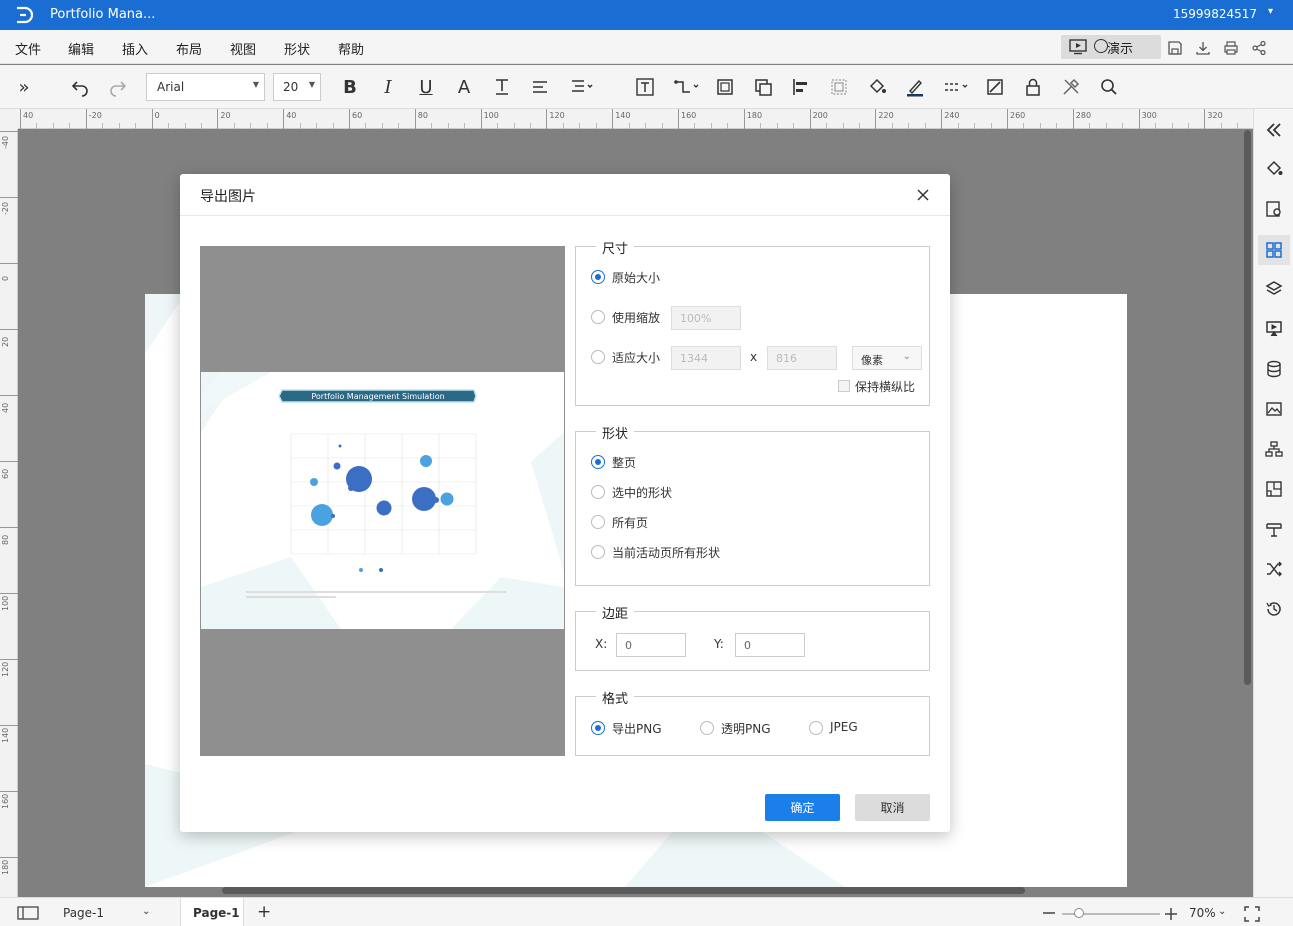  What do you see at coordinates (1274, 369) in the screenshot?
I see `data-icon` at bounding box center [1274, 369].